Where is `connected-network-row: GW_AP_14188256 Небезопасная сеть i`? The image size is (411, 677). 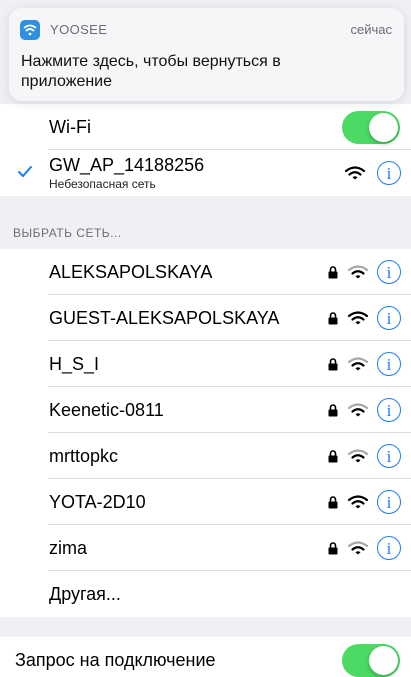
connected-network-row: GW_AP_14188256 Небезопасная сеть i is located at coordinates (205, 173).